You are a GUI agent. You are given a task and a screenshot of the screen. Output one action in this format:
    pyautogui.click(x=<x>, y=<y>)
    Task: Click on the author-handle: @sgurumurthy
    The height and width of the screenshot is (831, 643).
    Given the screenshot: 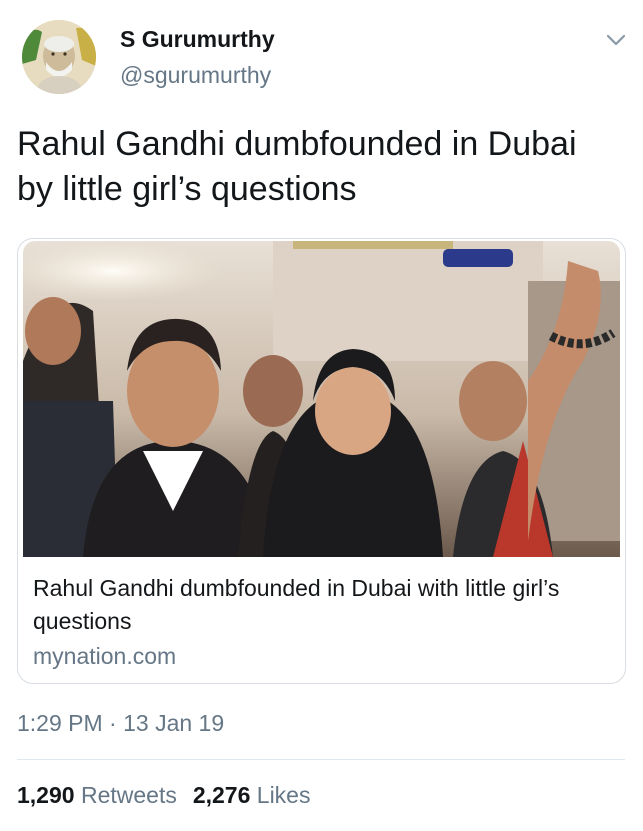 What is the action you would take?
    pyautogui.click(x=195, y=75)
    